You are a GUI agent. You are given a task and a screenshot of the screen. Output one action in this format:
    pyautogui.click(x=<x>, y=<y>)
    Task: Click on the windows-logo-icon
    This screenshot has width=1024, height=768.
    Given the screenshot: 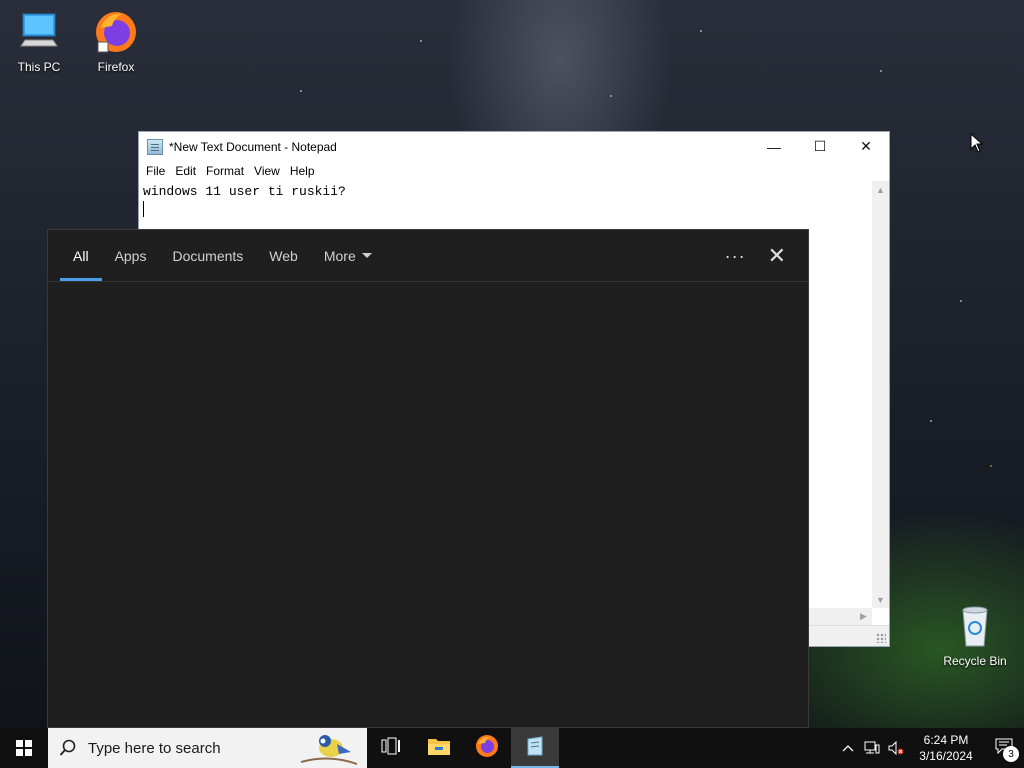 What is the action you would take?
    pyautogui.click(x=24, y=748)
    